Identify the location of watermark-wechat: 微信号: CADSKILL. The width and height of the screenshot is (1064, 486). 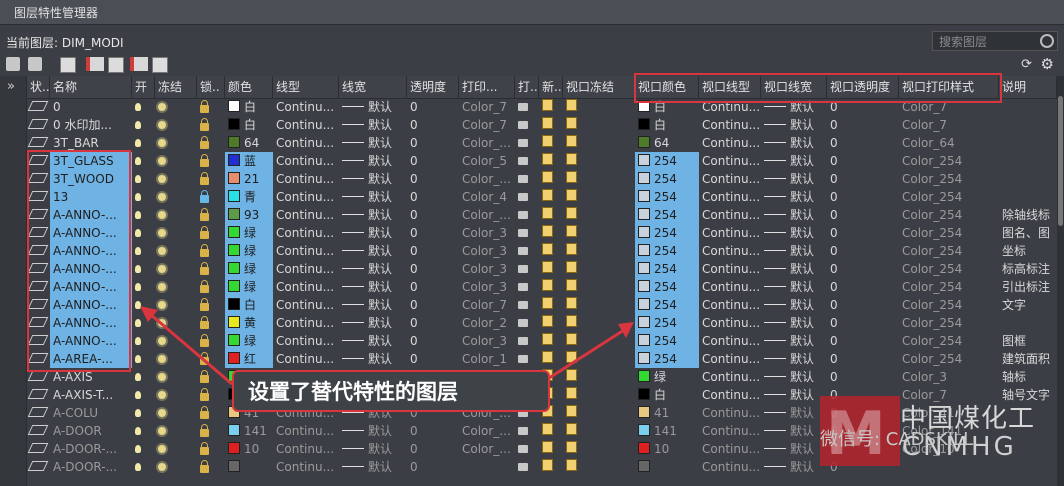
(897, 439).